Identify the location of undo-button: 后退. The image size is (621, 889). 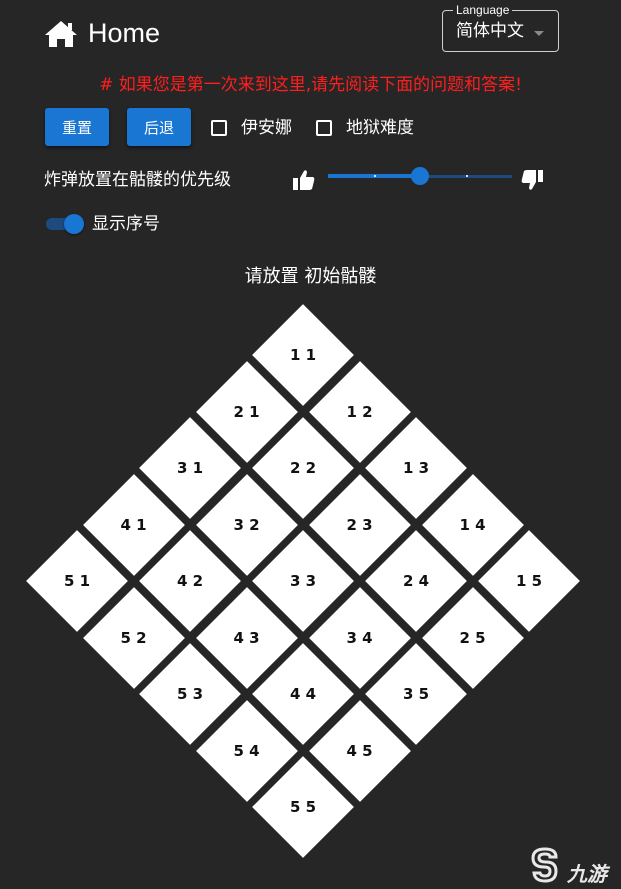
(159, 127).